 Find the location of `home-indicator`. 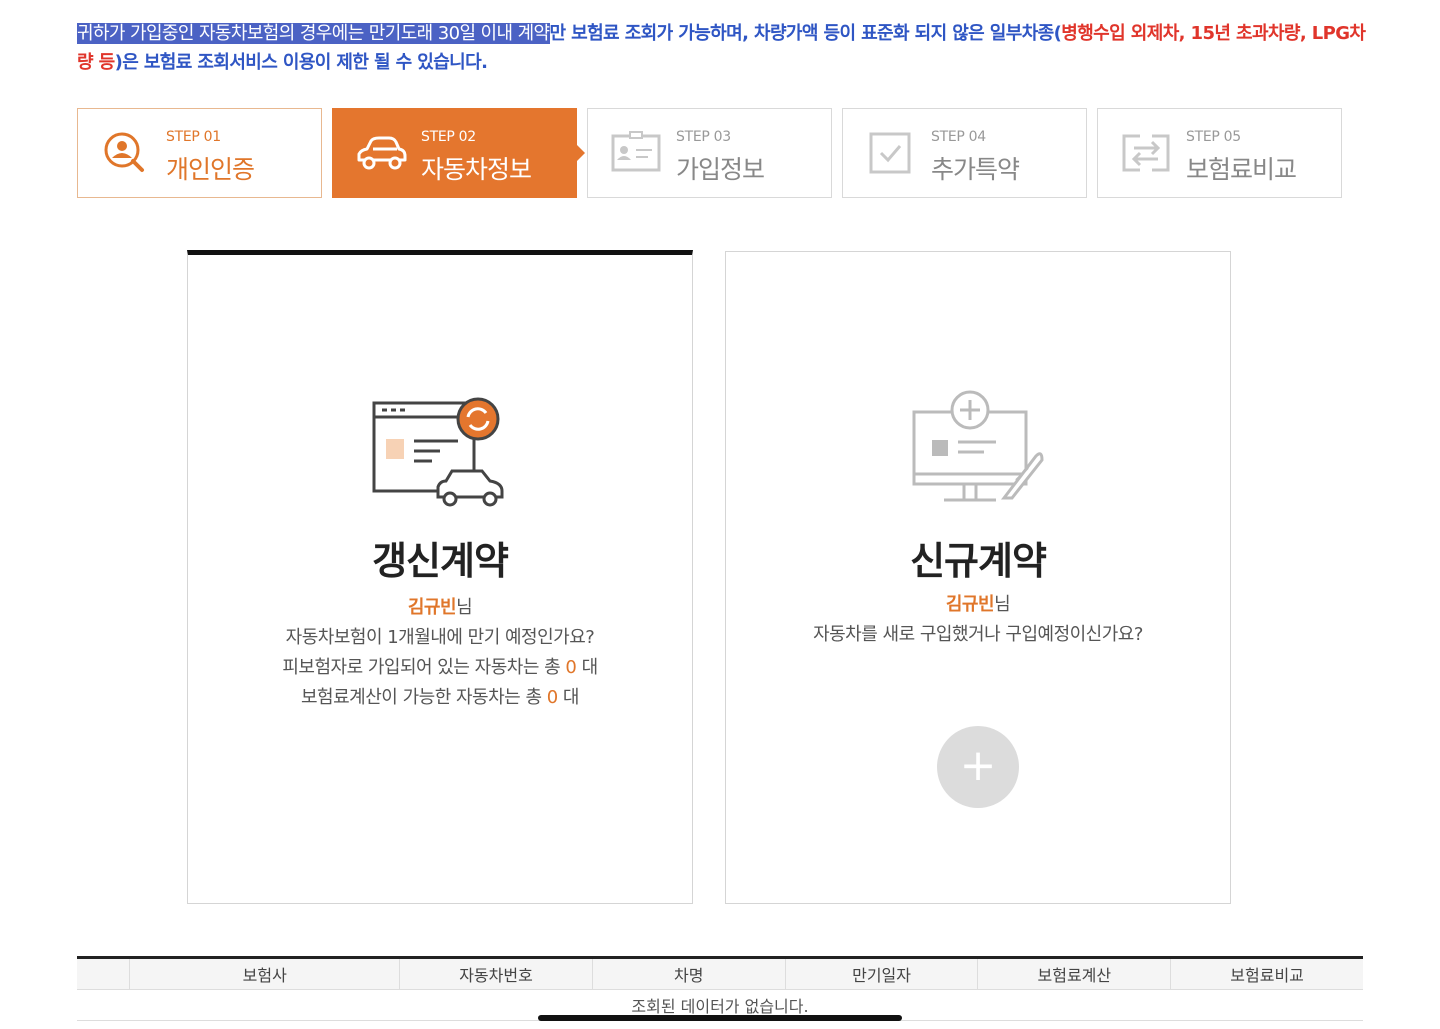

home-indicator is located at coordinates (720, 1018).